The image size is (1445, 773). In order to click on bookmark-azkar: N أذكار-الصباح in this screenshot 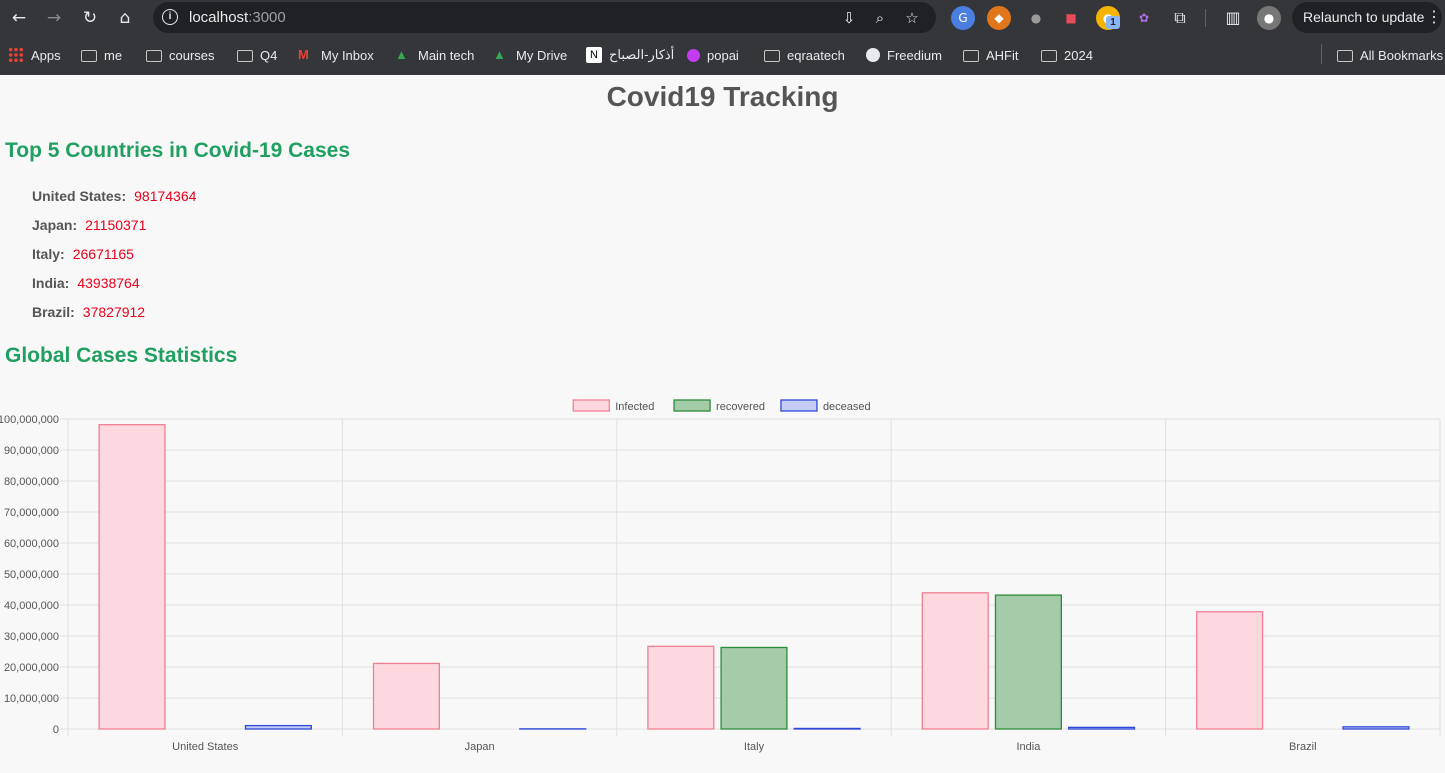, I will do `click(630, 55)`.